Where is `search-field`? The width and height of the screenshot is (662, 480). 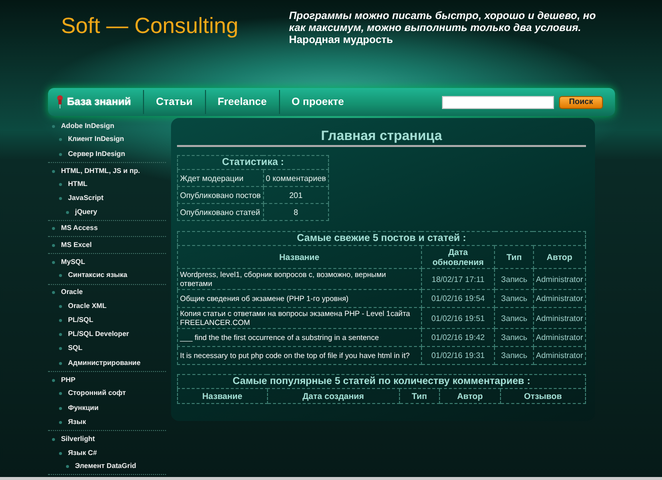
search-field is located at coordinates (498, 102).